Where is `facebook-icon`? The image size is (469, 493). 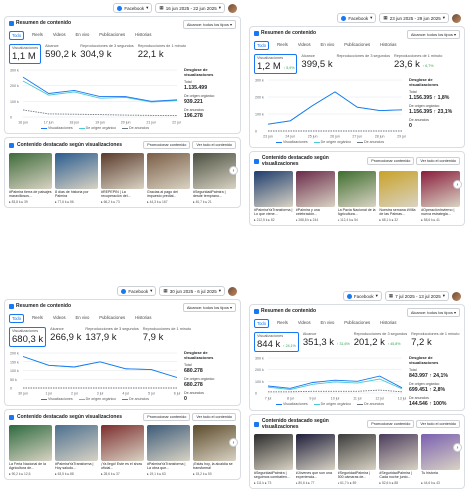
facebook-icon is located at coordinates (124, 291).